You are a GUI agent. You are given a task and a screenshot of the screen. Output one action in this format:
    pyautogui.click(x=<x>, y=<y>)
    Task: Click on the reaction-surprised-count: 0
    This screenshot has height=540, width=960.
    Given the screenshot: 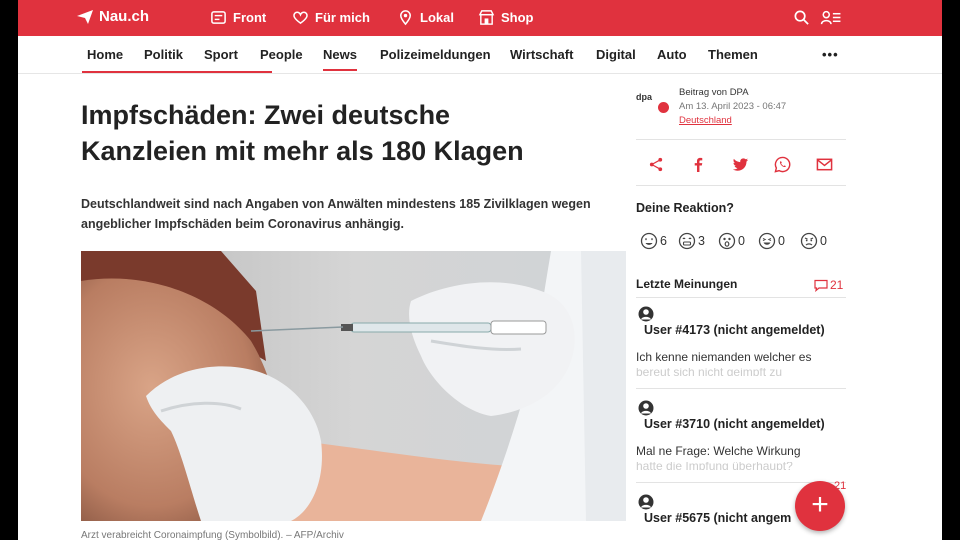 What is the action you would take?
    pyautogui.click(x=741, y=241)
    